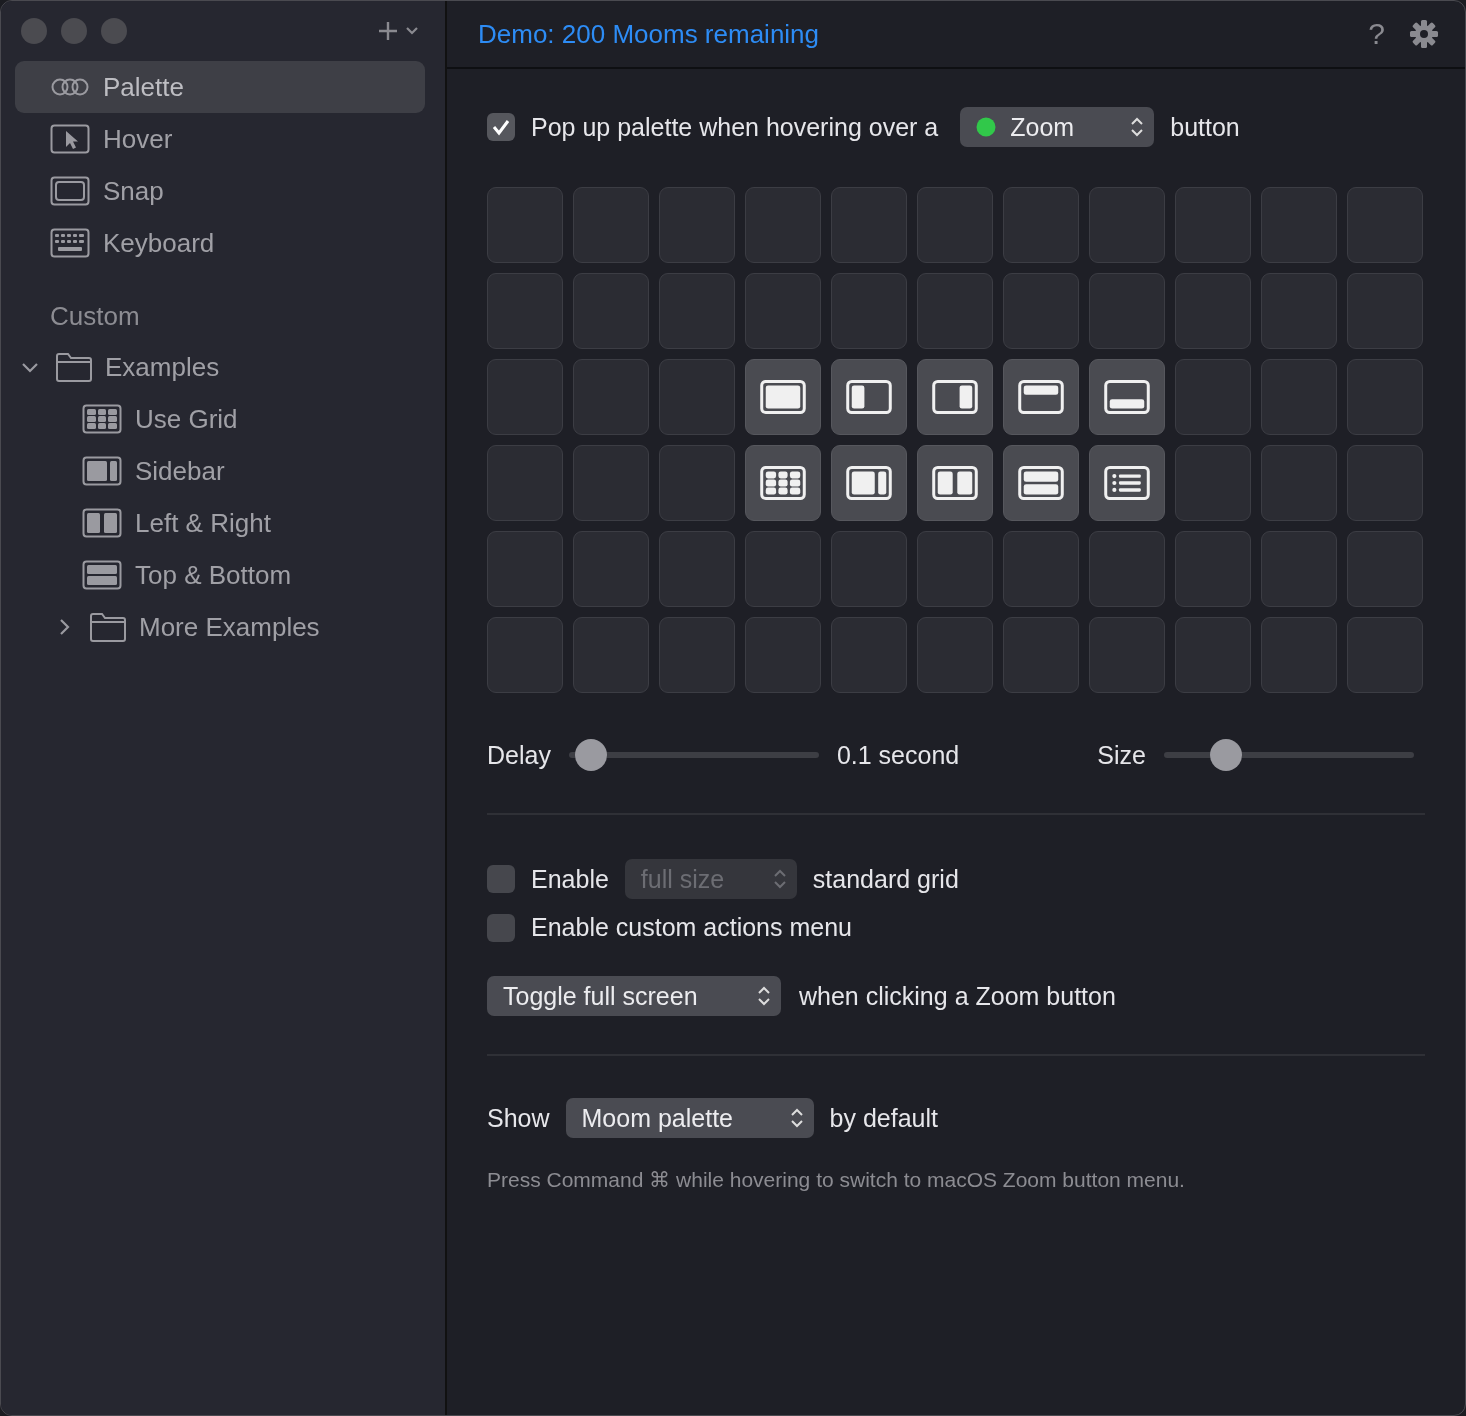 The width and height of the screenshot is (1466, 1416). Describe the element at coordinates (220, 191) in the screenshot. I see `nav-item: Snap` at that location.